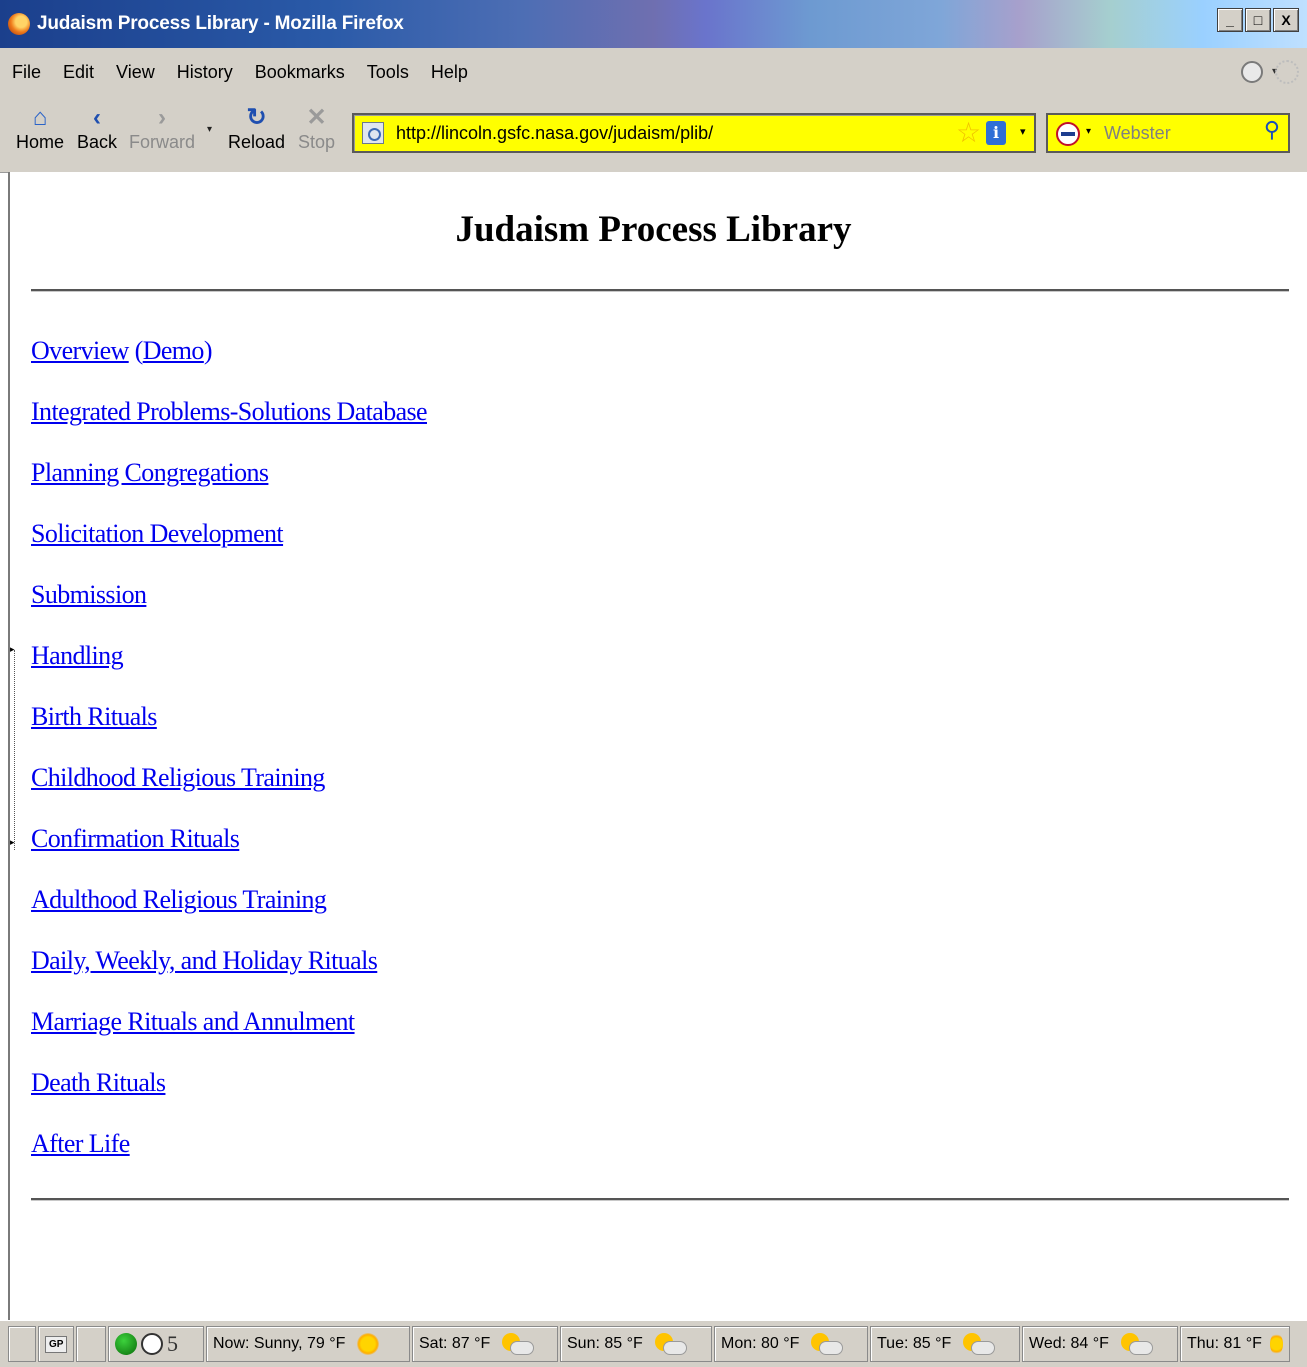  What do you see at coordinates (317, 142) in the screenshot?
I see `stop-label: Stop` at bounding box center [317, 142].